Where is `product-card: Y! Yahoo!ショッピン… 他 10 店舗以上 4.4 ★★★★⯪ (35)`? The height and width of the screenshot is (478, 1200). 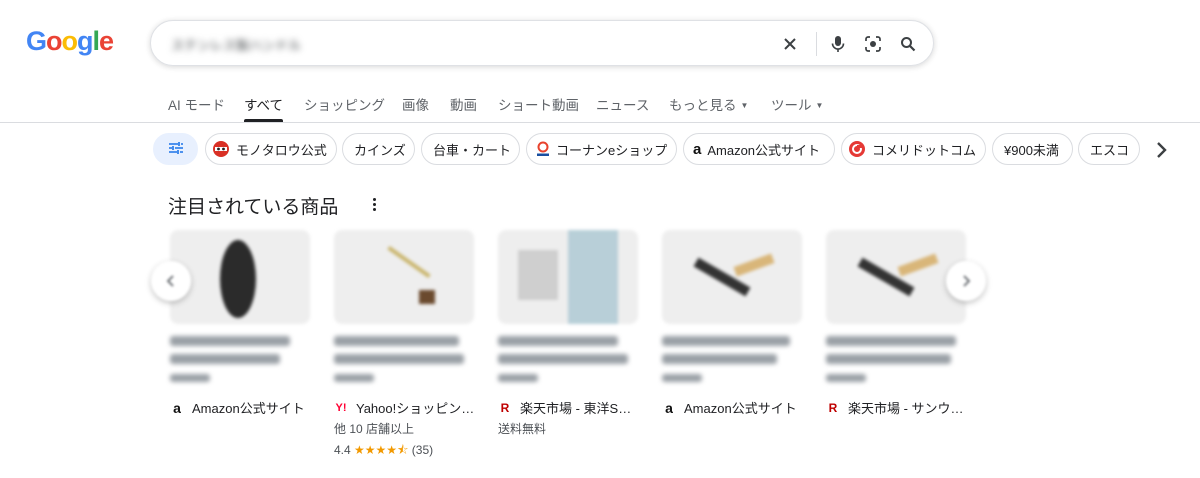 product-card: Y! Yahoo!ショッピン… 他 10 店舗以上 4.4 ★★★★⯪ (35) is located at coordinates (409, 343).